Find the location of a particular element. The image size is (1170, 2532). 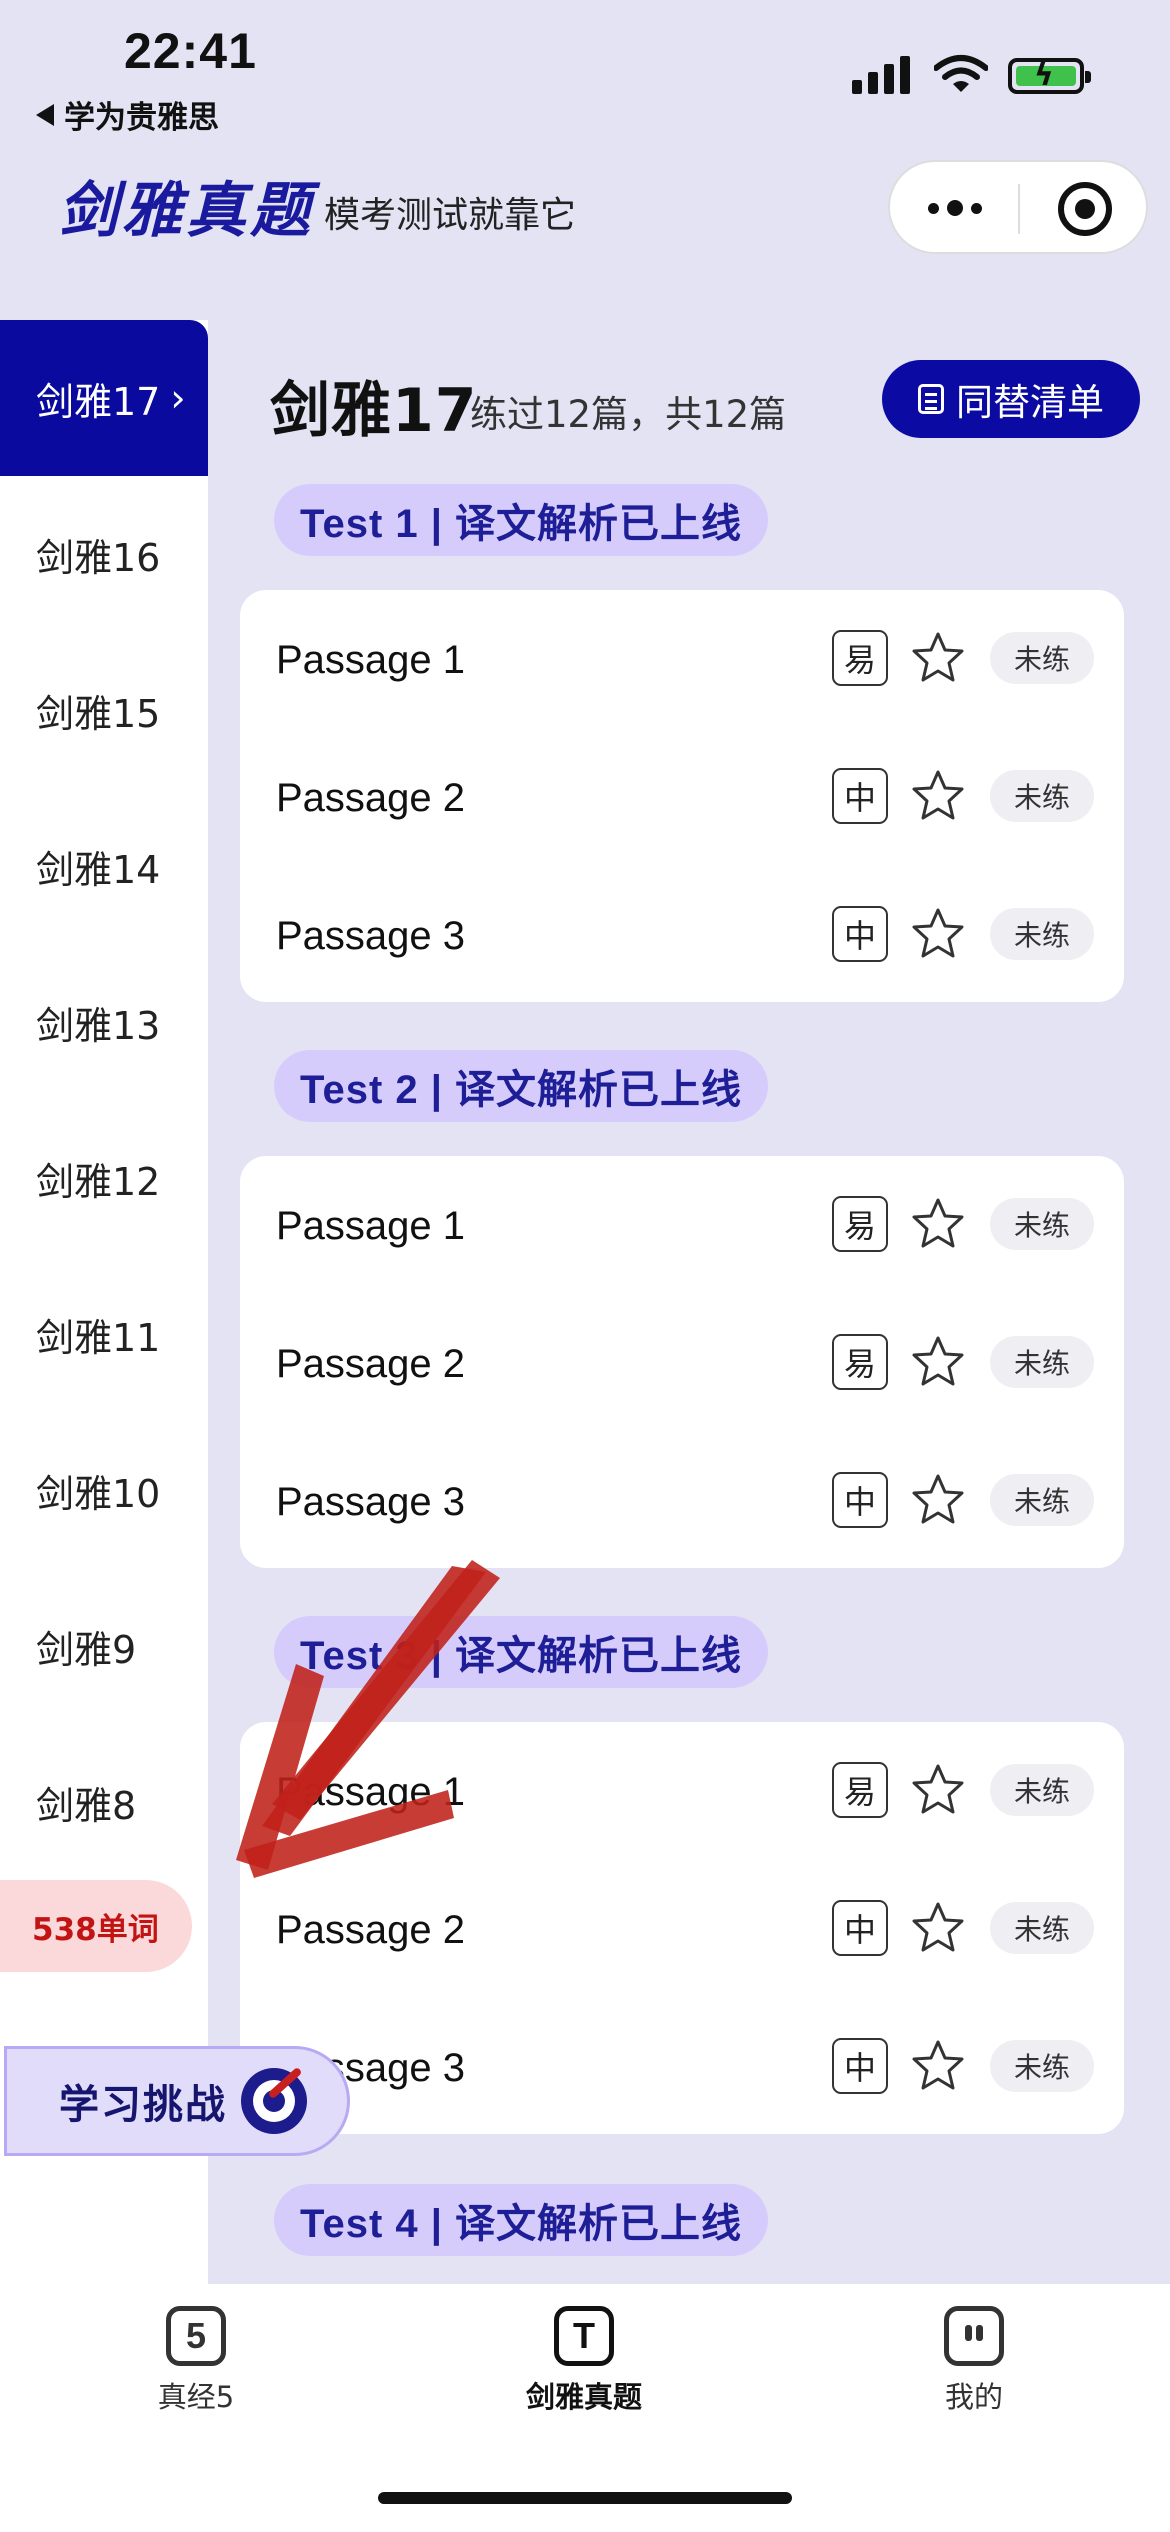

sidebar-item-cam15: 剑雅15 is located at coordinates (104, 710).